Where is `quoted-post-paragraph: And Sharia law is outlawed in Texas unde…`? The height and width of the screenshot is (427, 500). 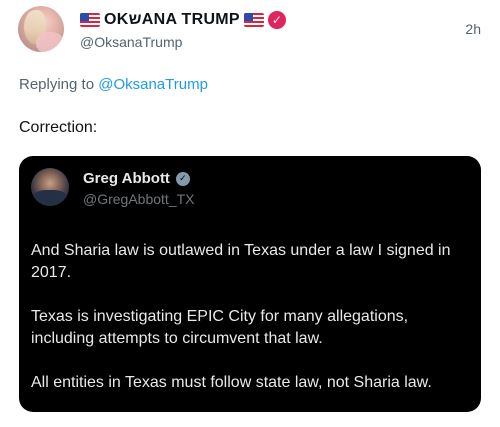 quoted-post-paragraph: And Sharia law is outlawed in Texas unde… is located at coordinates (241, 261).